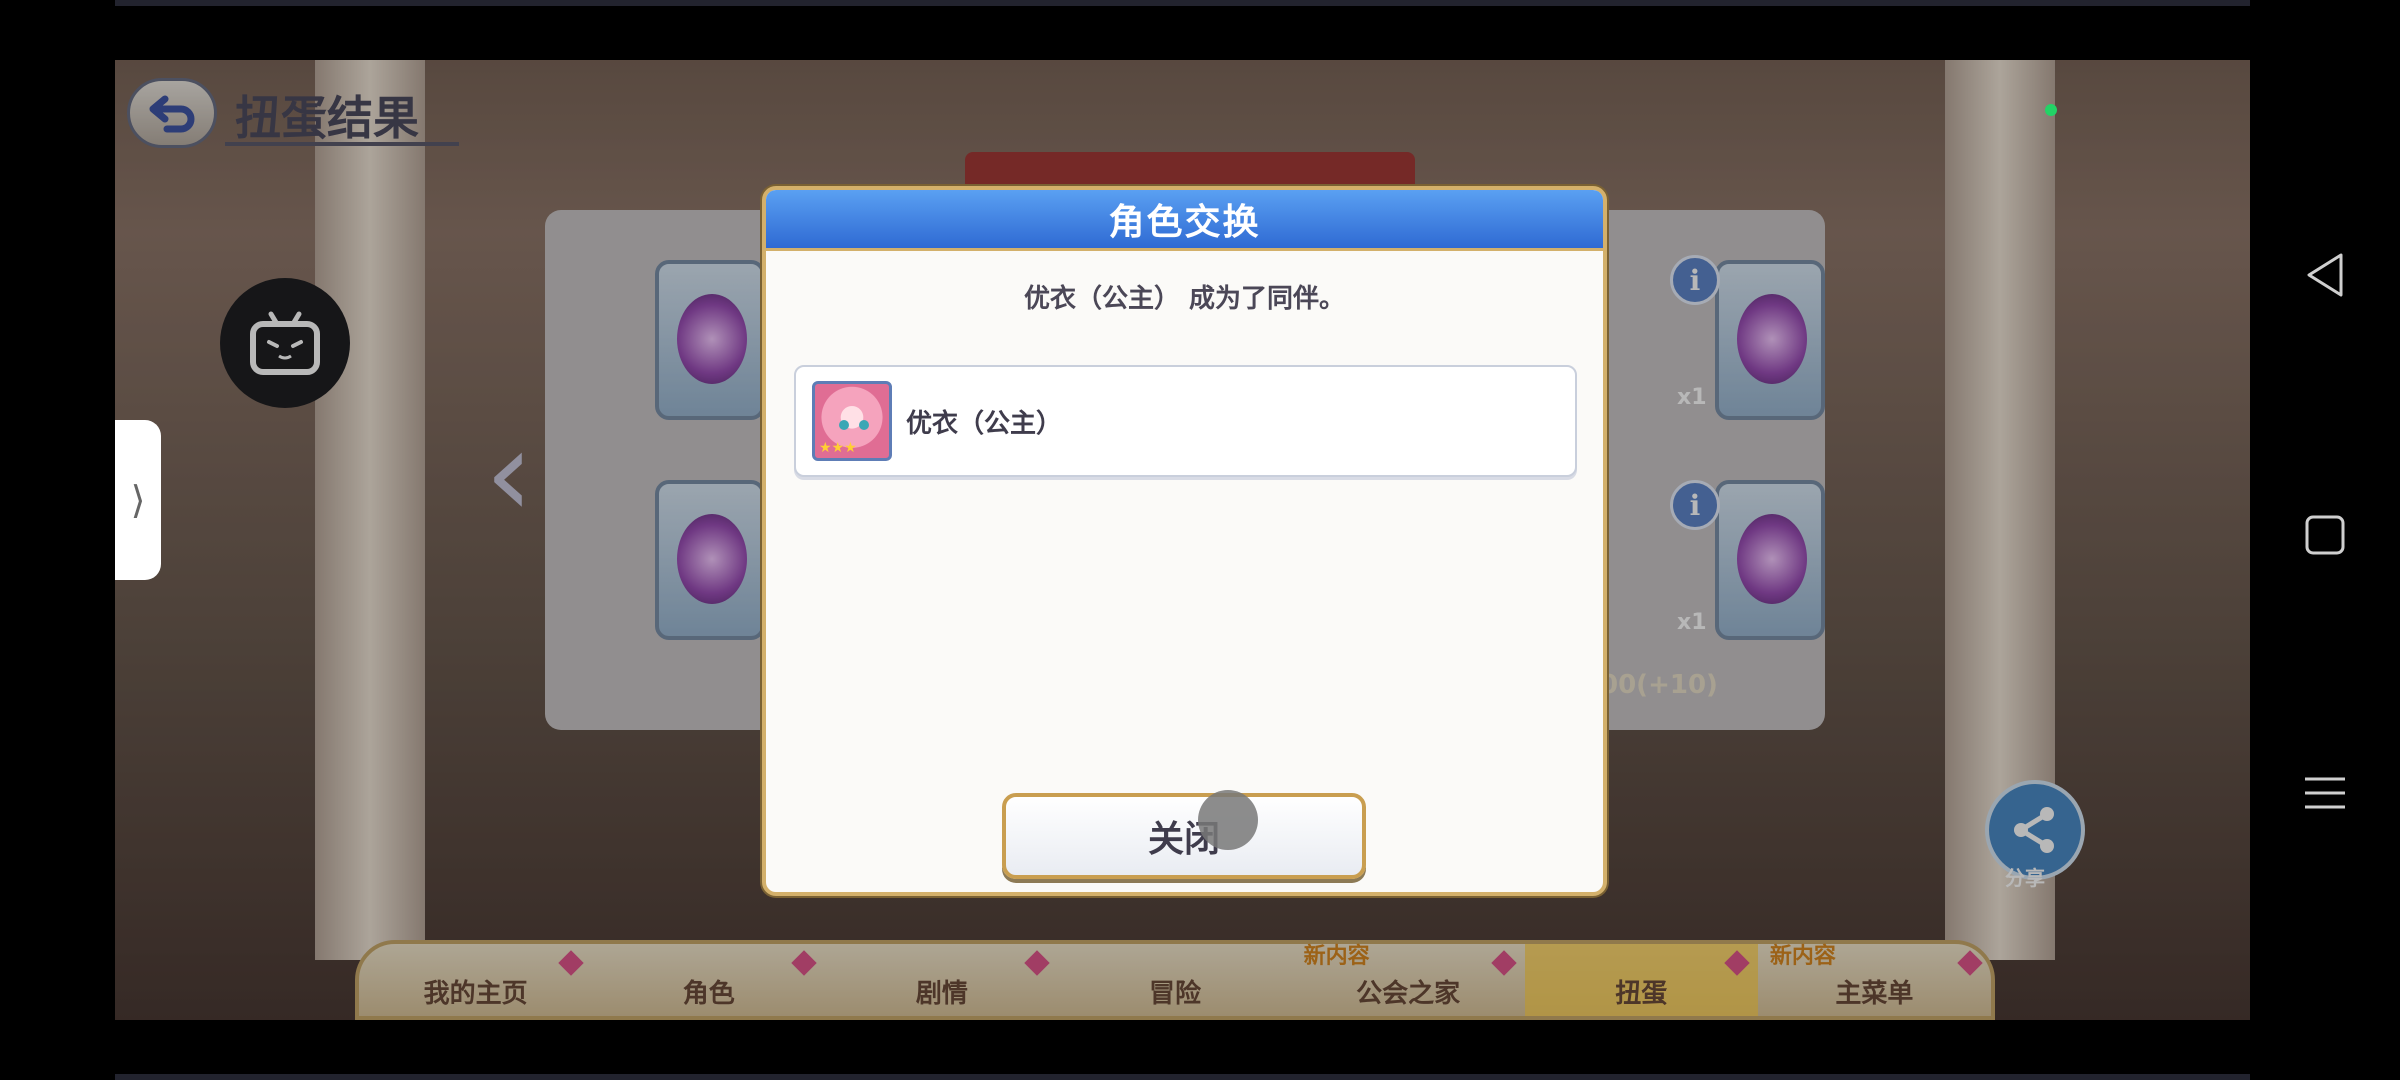 The image size is (2400, 1080). Describe the element at coordinates (1184, 836) in the screenshot. I see `close-button: 关闭` at that location.